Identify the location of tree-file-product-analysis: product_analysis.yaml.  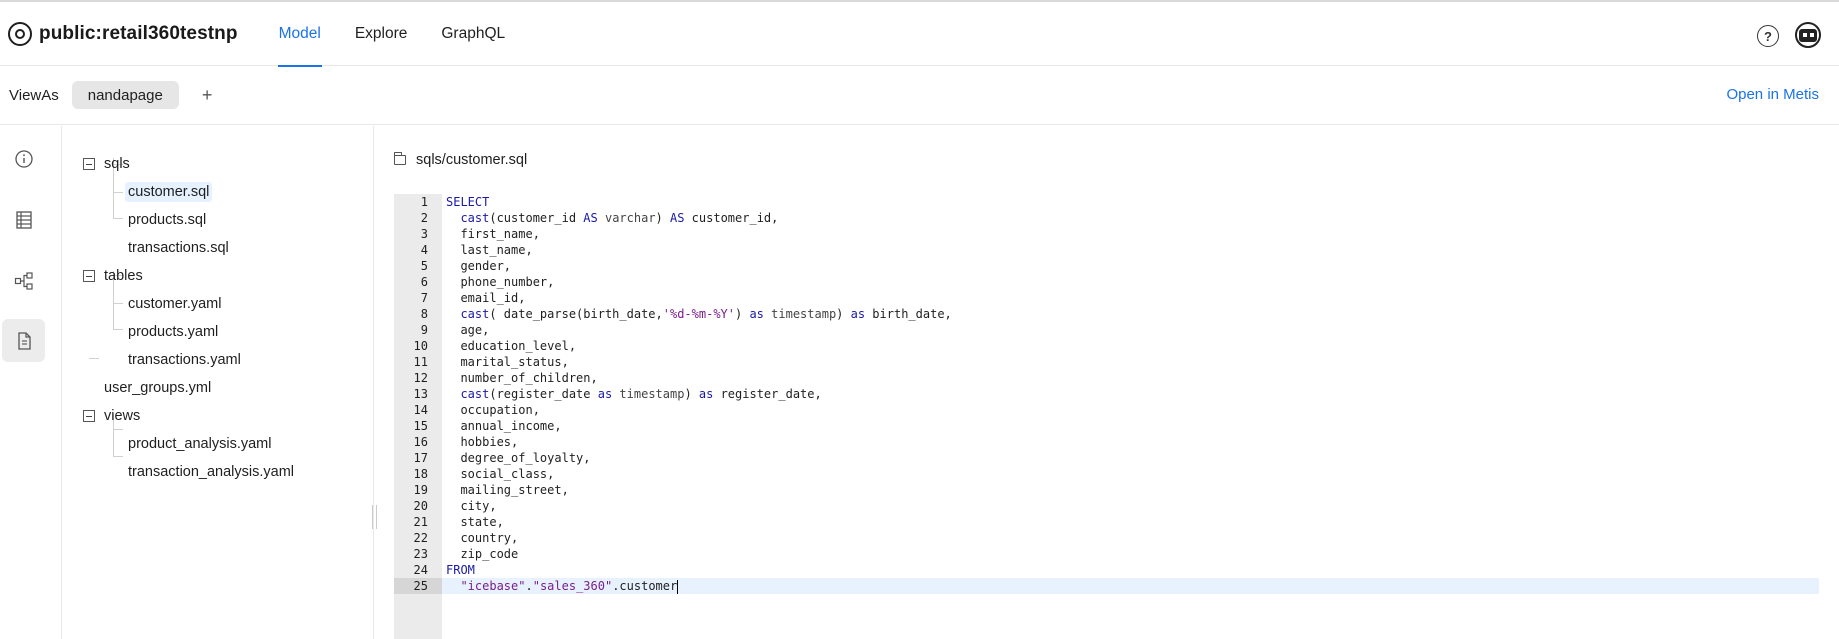
(199, 444).